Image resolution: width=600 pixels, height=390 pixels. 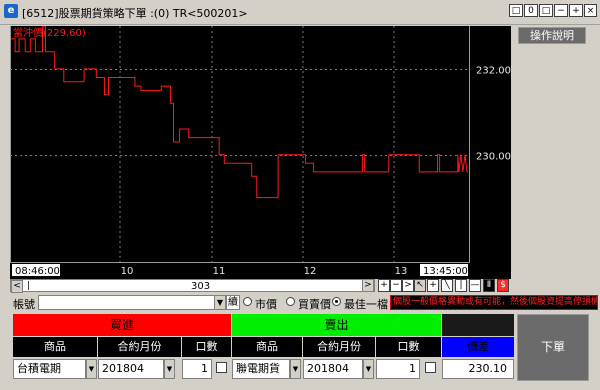 I want to click on scroll-value: 303, so click(x=201, y=286).